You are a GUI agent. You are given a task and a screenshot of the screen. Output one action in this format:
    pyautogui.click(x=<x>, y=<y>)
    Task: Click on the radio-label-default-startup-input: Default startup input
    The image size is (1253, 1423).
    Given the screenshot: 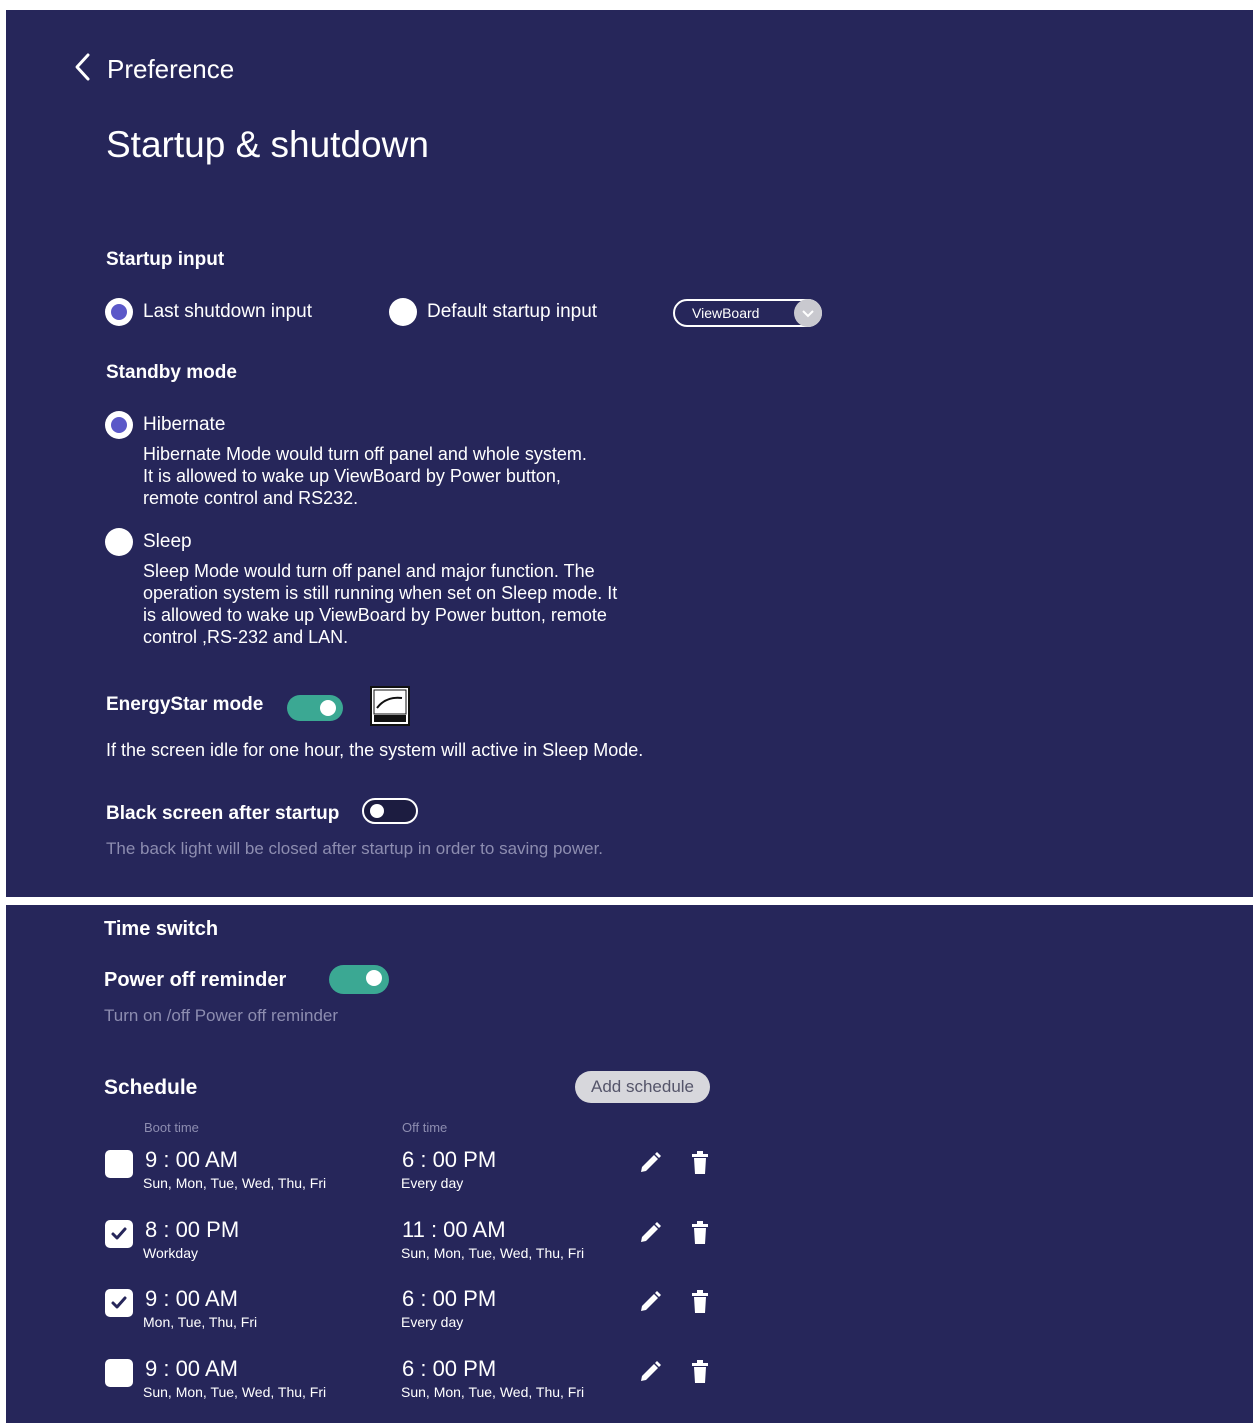 What is the action you would take?
    pyautogui.click(x=512, y=311)
    